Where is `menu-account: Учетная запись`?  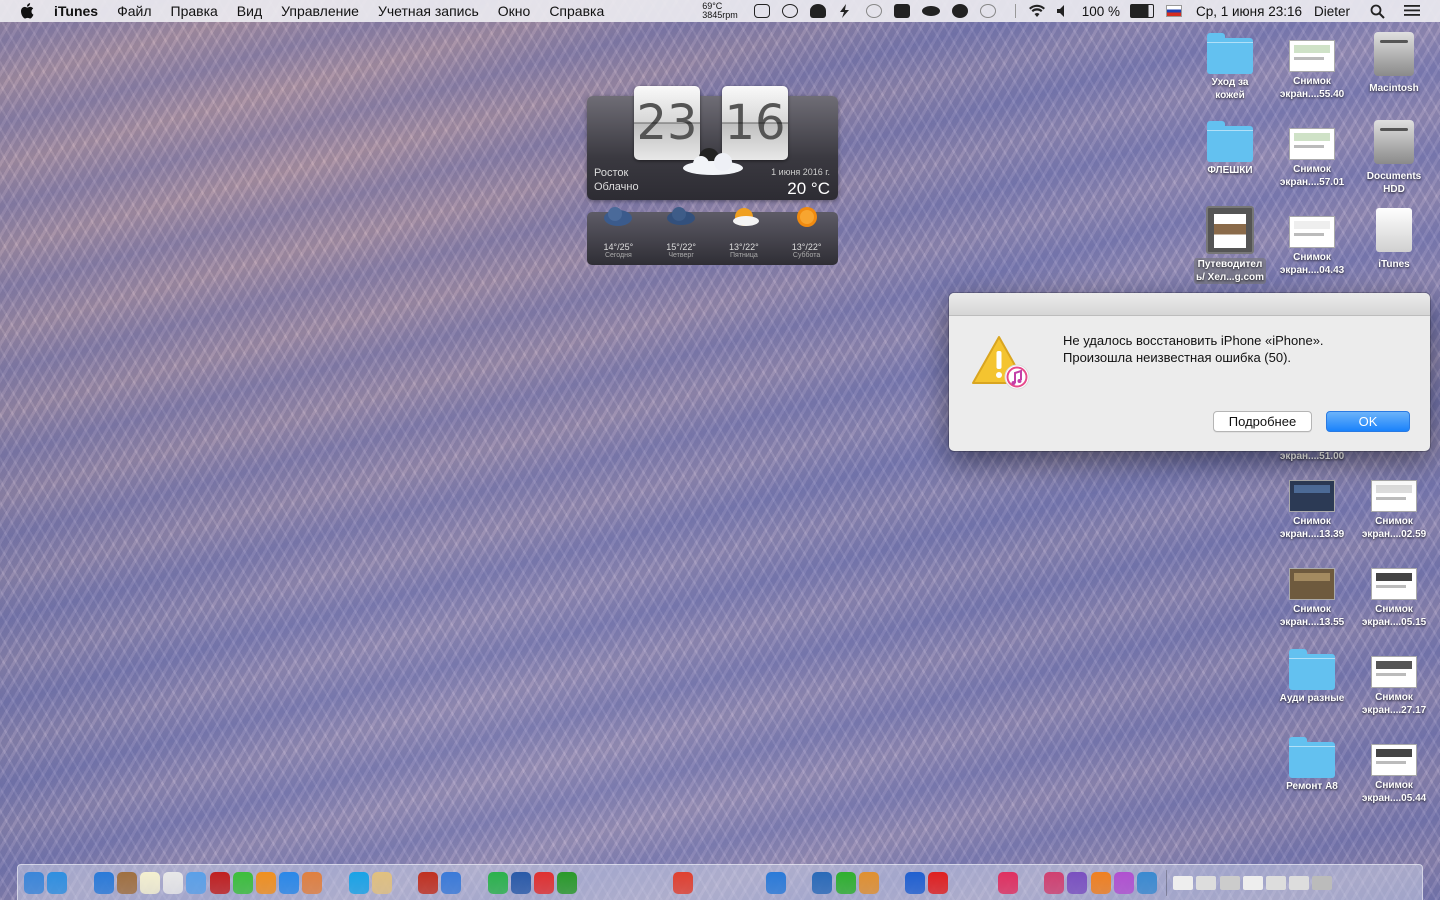 menu-account: Учетная запись is located at coordinates (428, 11).